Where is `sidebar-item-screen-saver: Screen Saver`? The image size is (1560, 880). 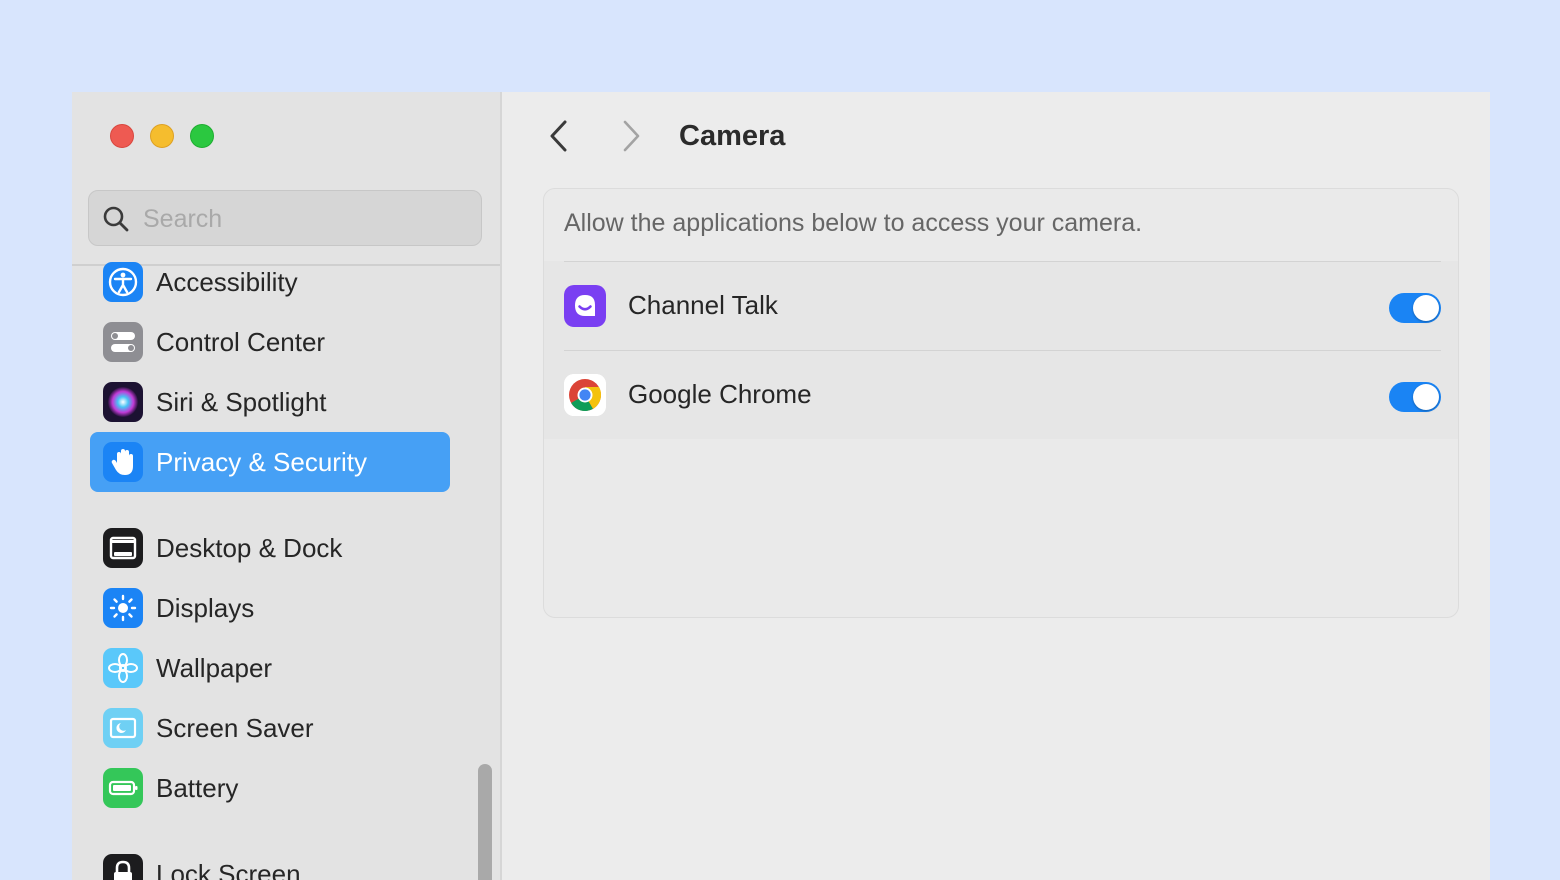
sidebar-item-screen-saver: Screen Saver is located at coordinates (270, 728).